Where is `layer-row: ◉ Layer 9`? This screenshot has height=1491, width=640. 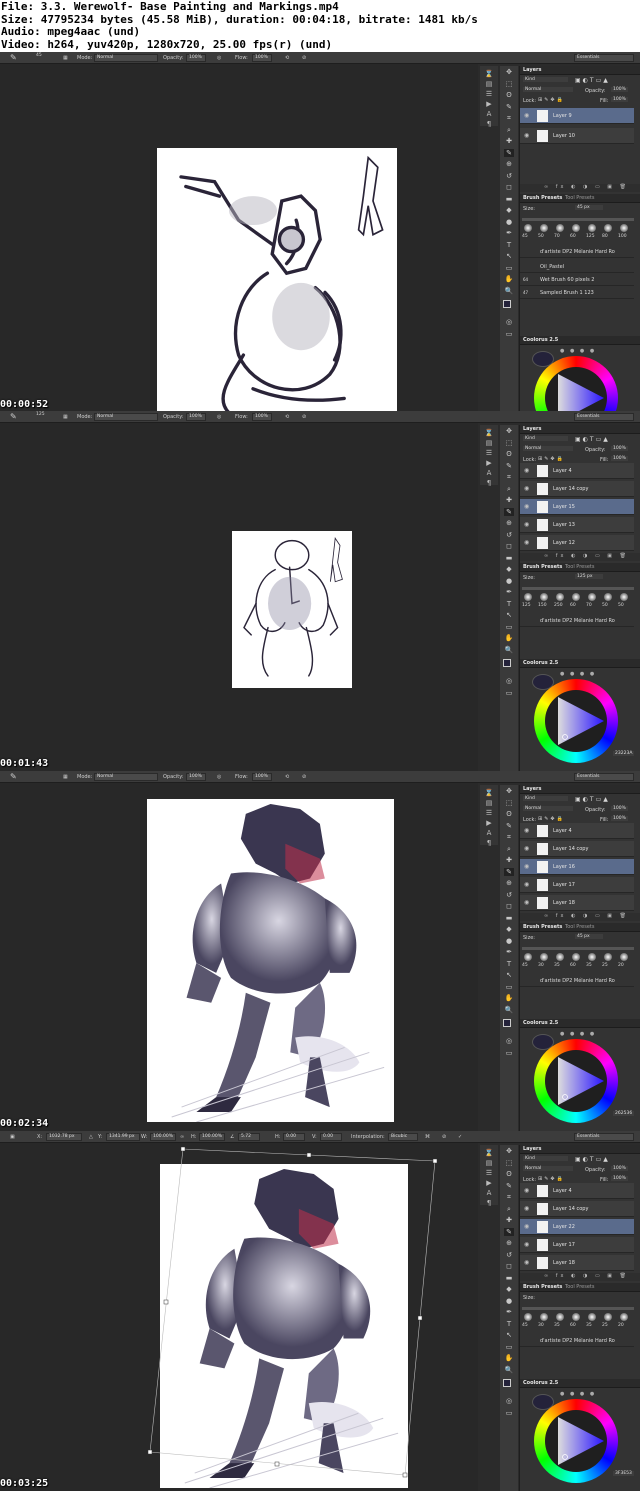 layer-row: ◉ Layer 9 is located at coordinates (577, 116).